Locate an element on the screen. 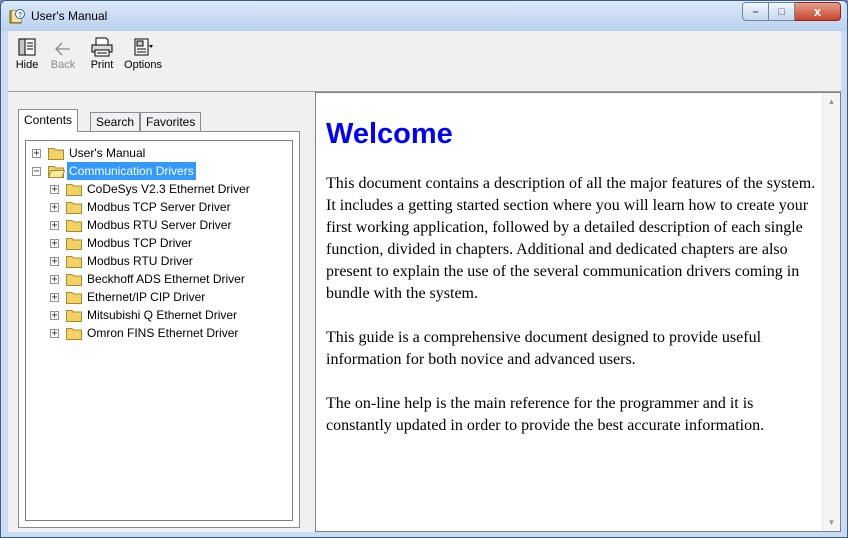 The image size is (848, 538). tree-item: + Omron FINS Ethernet Driver is located at coordinates (159, 333).